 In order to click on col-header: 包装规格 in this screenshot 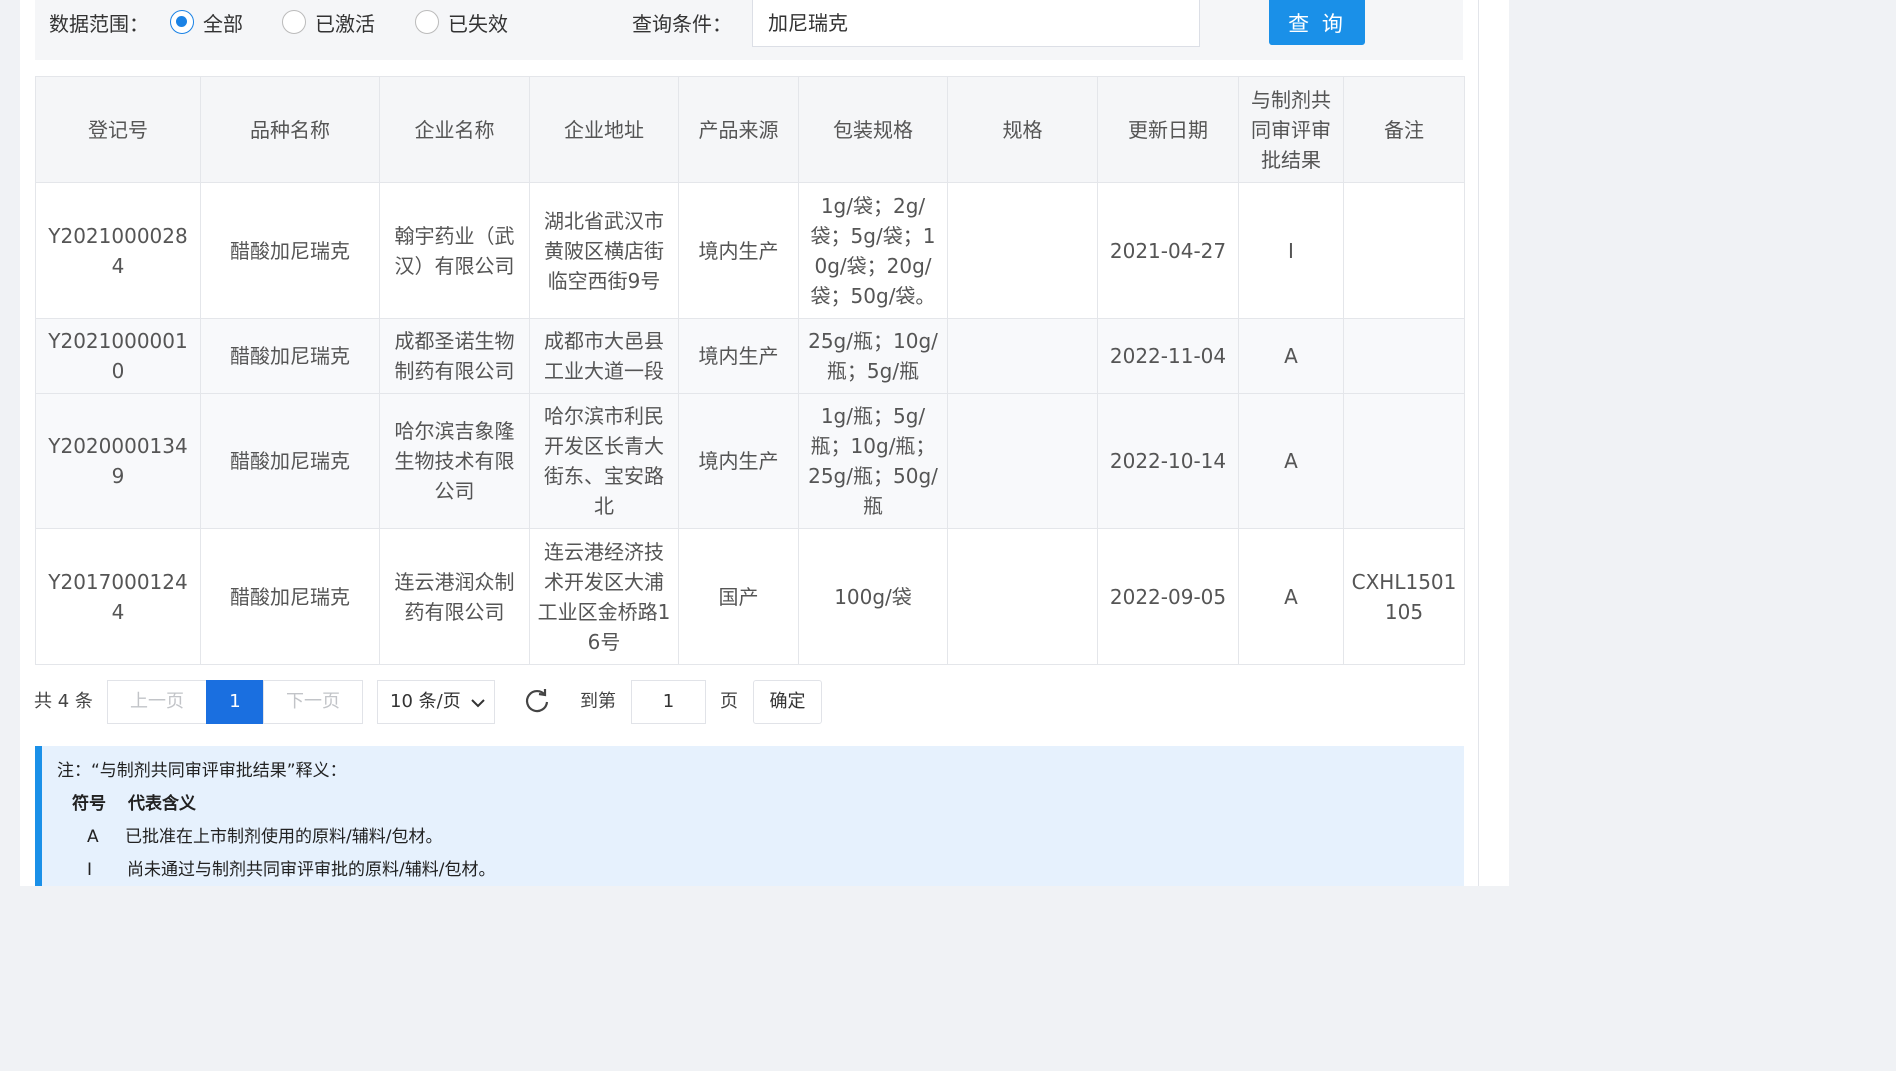, I will do `click(873, 129)`.